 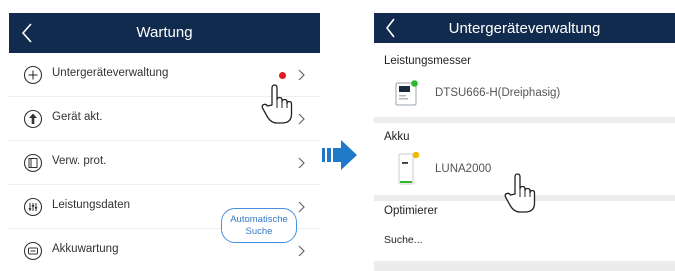 What do you see at coordinates (33, 119) in the screenshot?
I see `upgrade-icon` at bounding box center [33, 119].